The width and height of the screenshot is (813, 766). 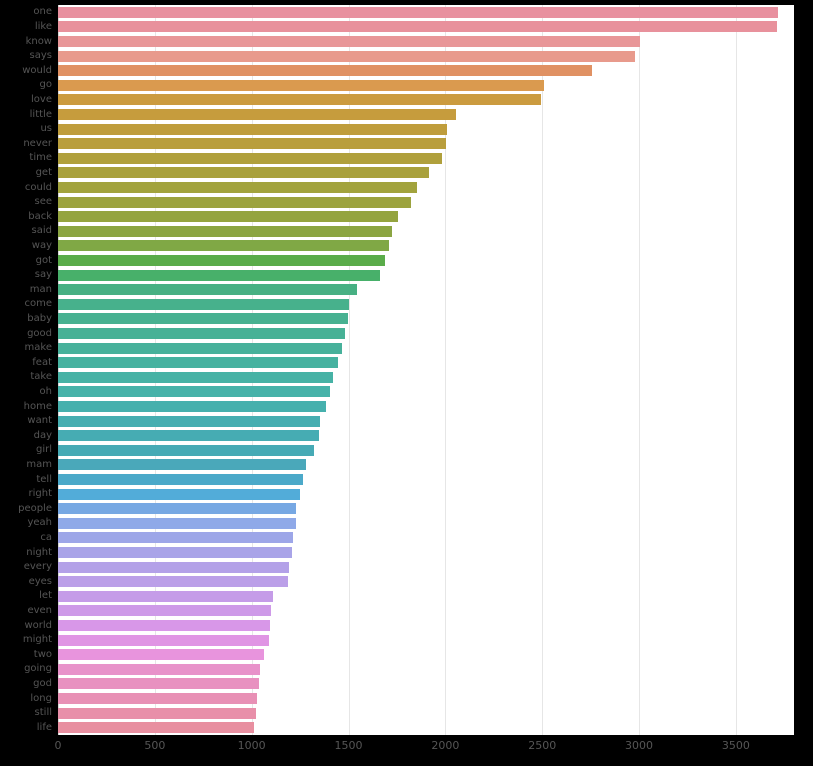 What do you see at coordinates (418, 12) in the screenshot?
I see `bar-one` at bounding box center [418, 12].